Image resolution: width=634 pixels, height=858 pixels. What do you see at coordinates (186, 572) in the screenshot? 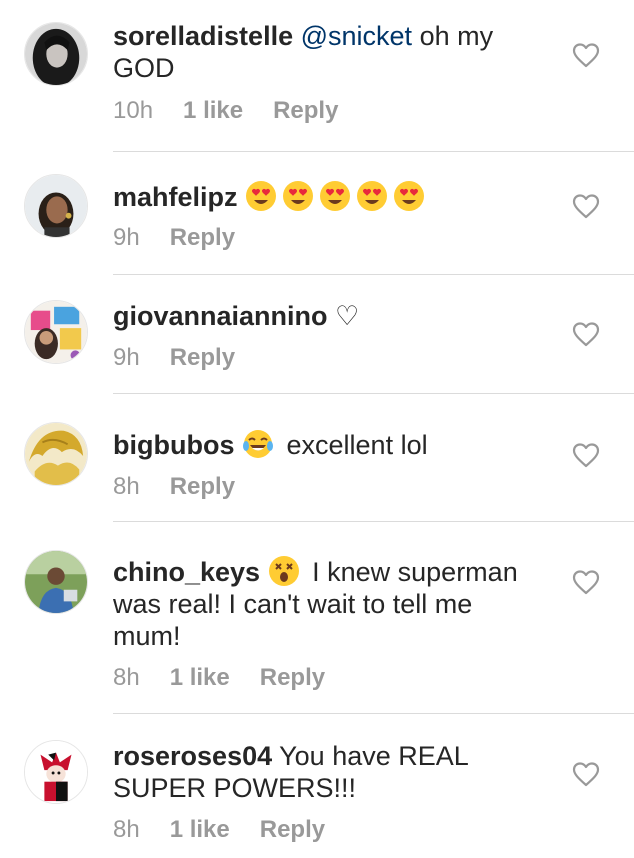
I see `comment-username: chino_keys` at bounding box center [186, 572].